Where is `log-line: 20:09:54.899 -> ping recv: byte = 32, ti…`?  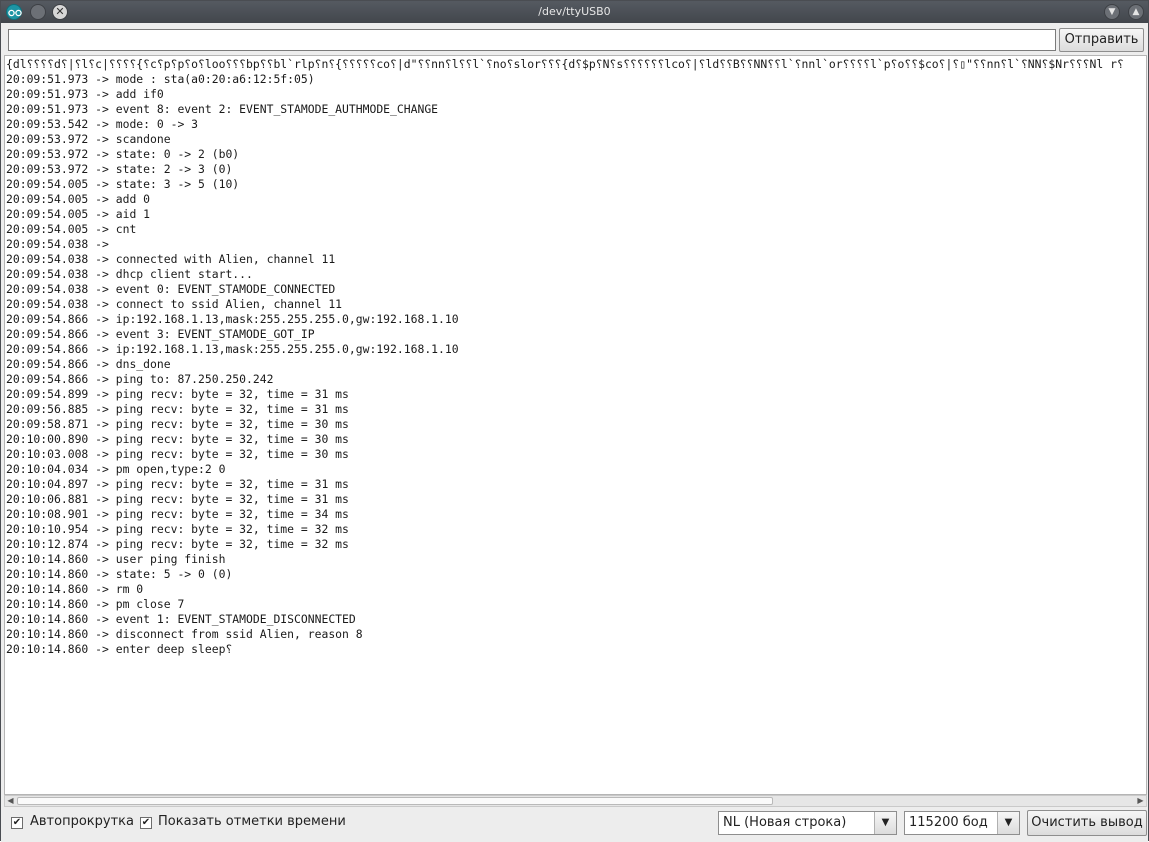 log-line: 20:09:54.899 -> ping recv: byte = 32, ti… is located at coordinates (177, 394).